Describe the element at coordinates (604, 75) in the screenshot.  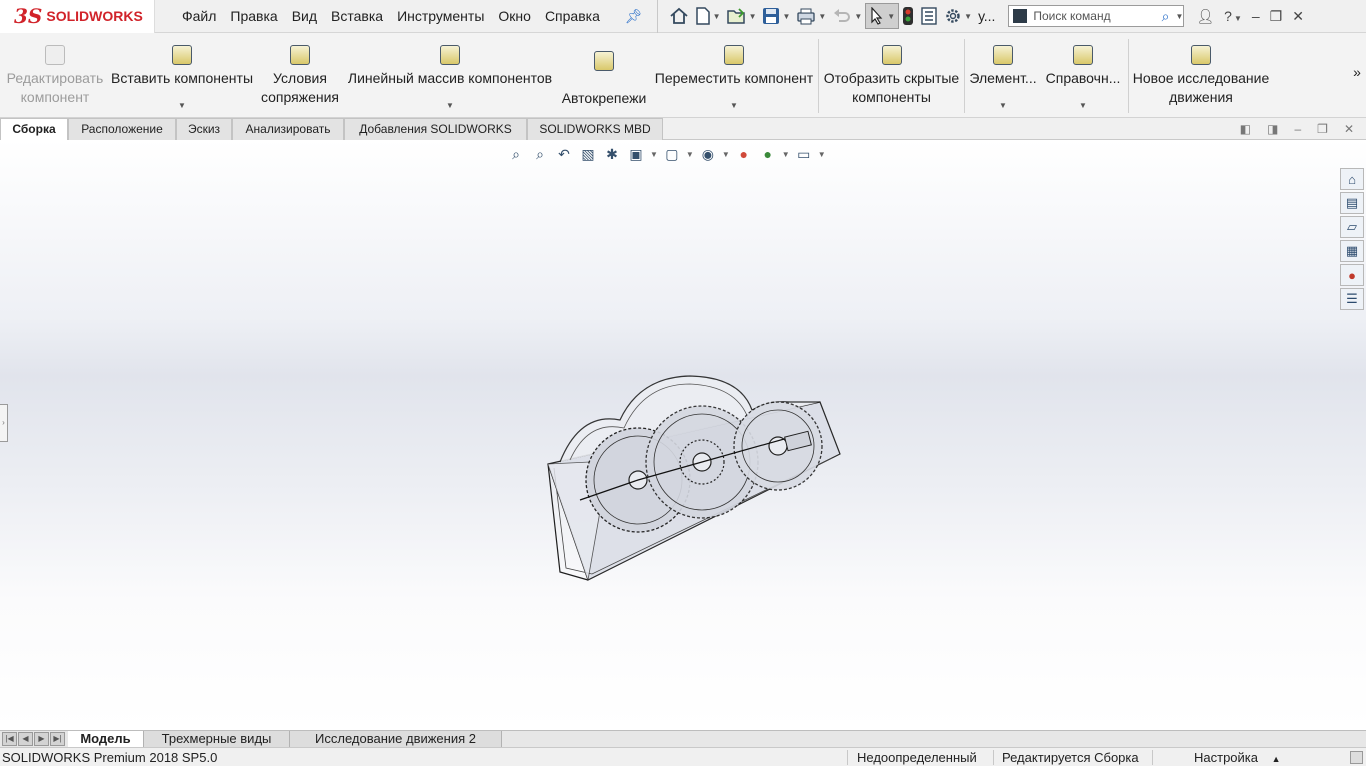
I see `smart-fasteners-button: Автокрепежи` at that location.